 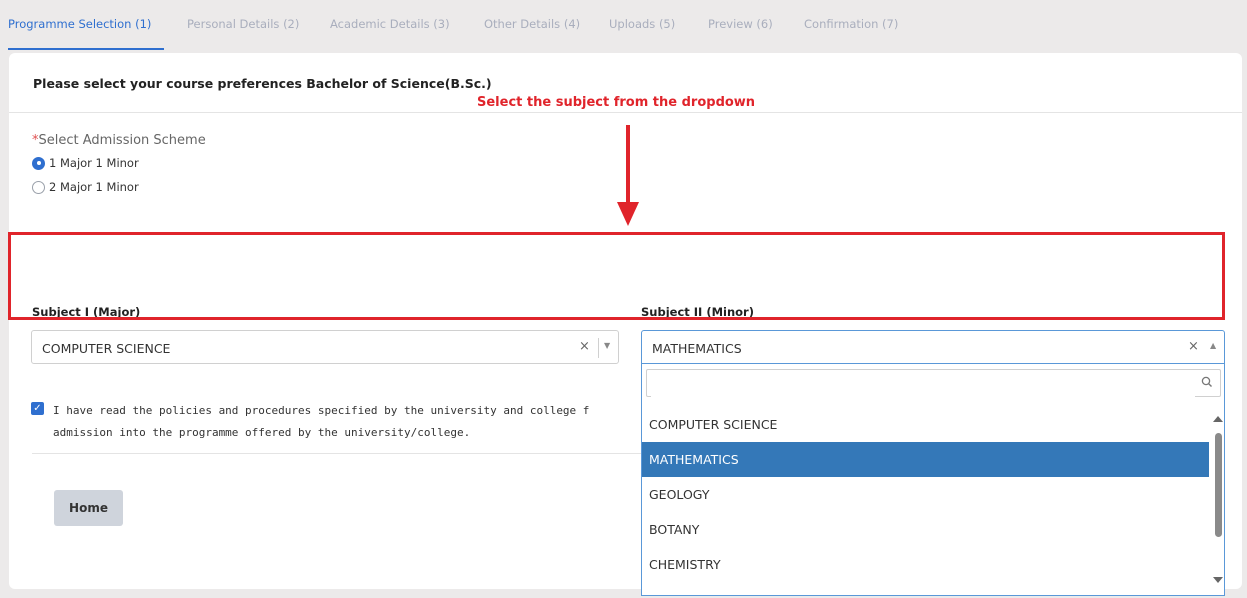 I want to click on dropdown-search-input, so click(x=923, y=384).